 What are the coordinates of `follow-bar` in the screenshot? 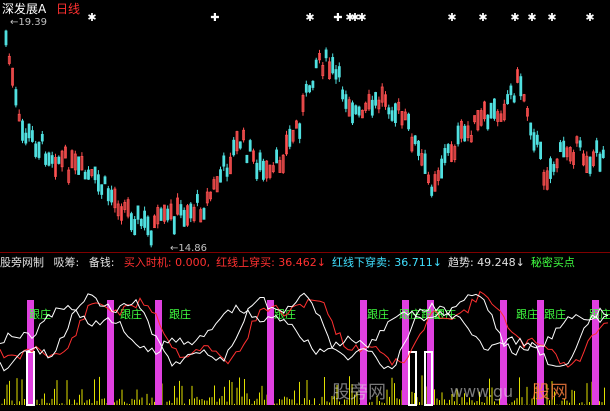 It's located at (270, 352).